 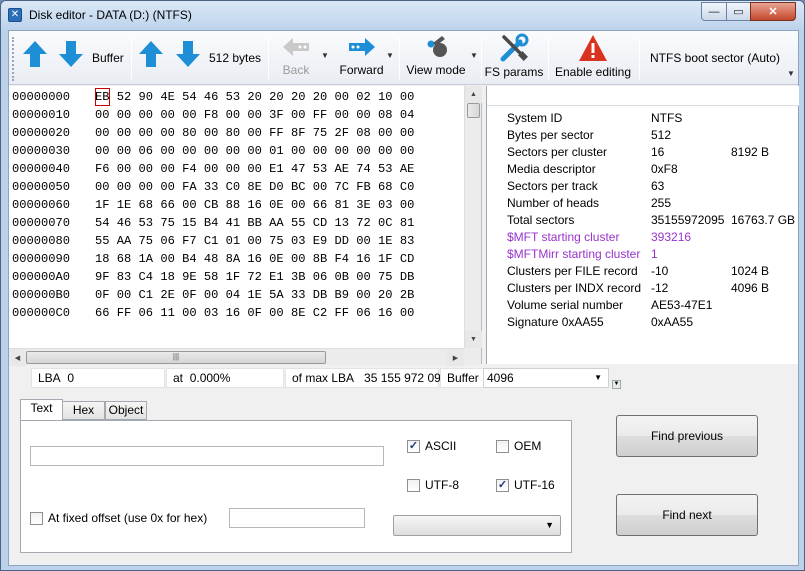 I want to click on view-mode-dropdown-icon: ▼, so click(x=474, y=55).